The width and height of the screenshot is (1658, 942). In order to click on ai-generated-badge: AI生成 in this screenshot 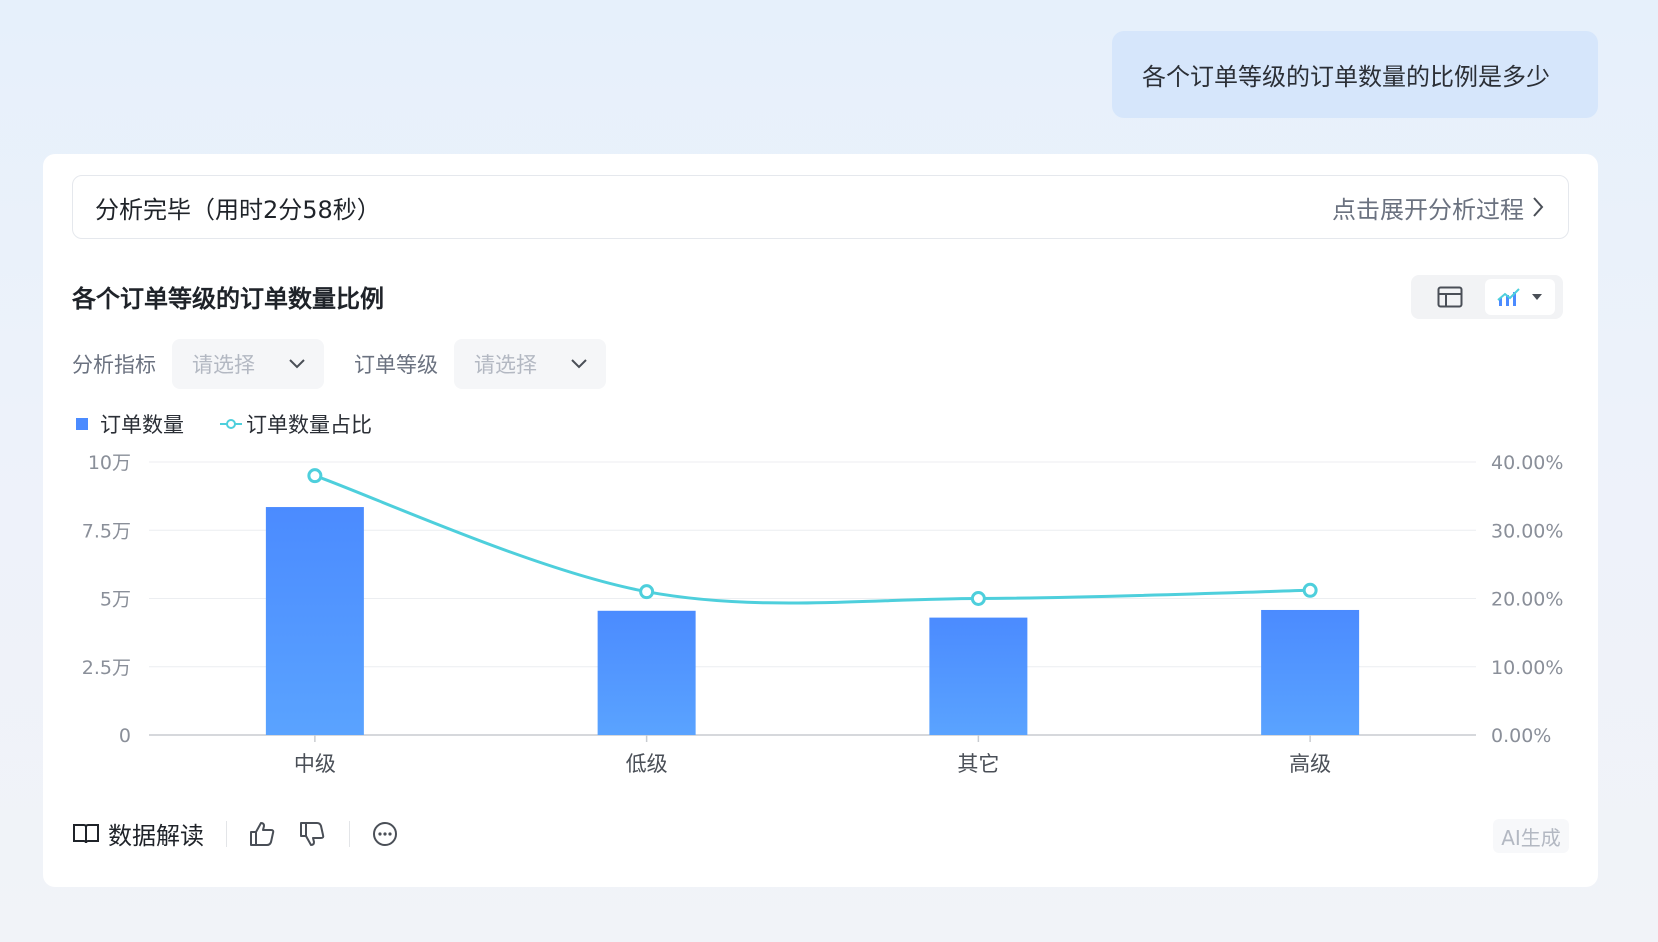, I will do `click(1531, 836)`.